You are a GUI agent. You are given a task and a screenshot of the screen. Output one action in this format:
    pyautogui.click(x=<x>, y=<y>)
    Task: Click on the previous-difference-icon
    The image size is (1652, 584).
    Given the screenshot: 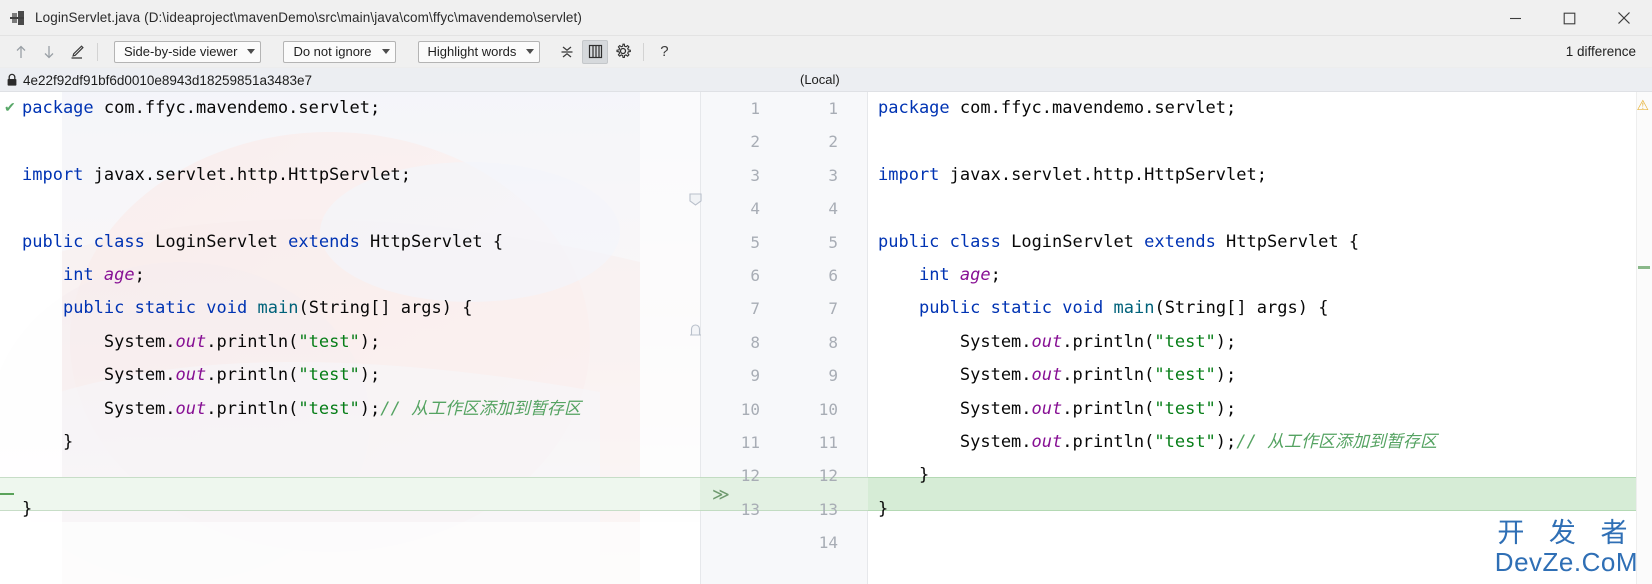 What is the action you would take?
    pyautogui.click(x=21, y=52)
    